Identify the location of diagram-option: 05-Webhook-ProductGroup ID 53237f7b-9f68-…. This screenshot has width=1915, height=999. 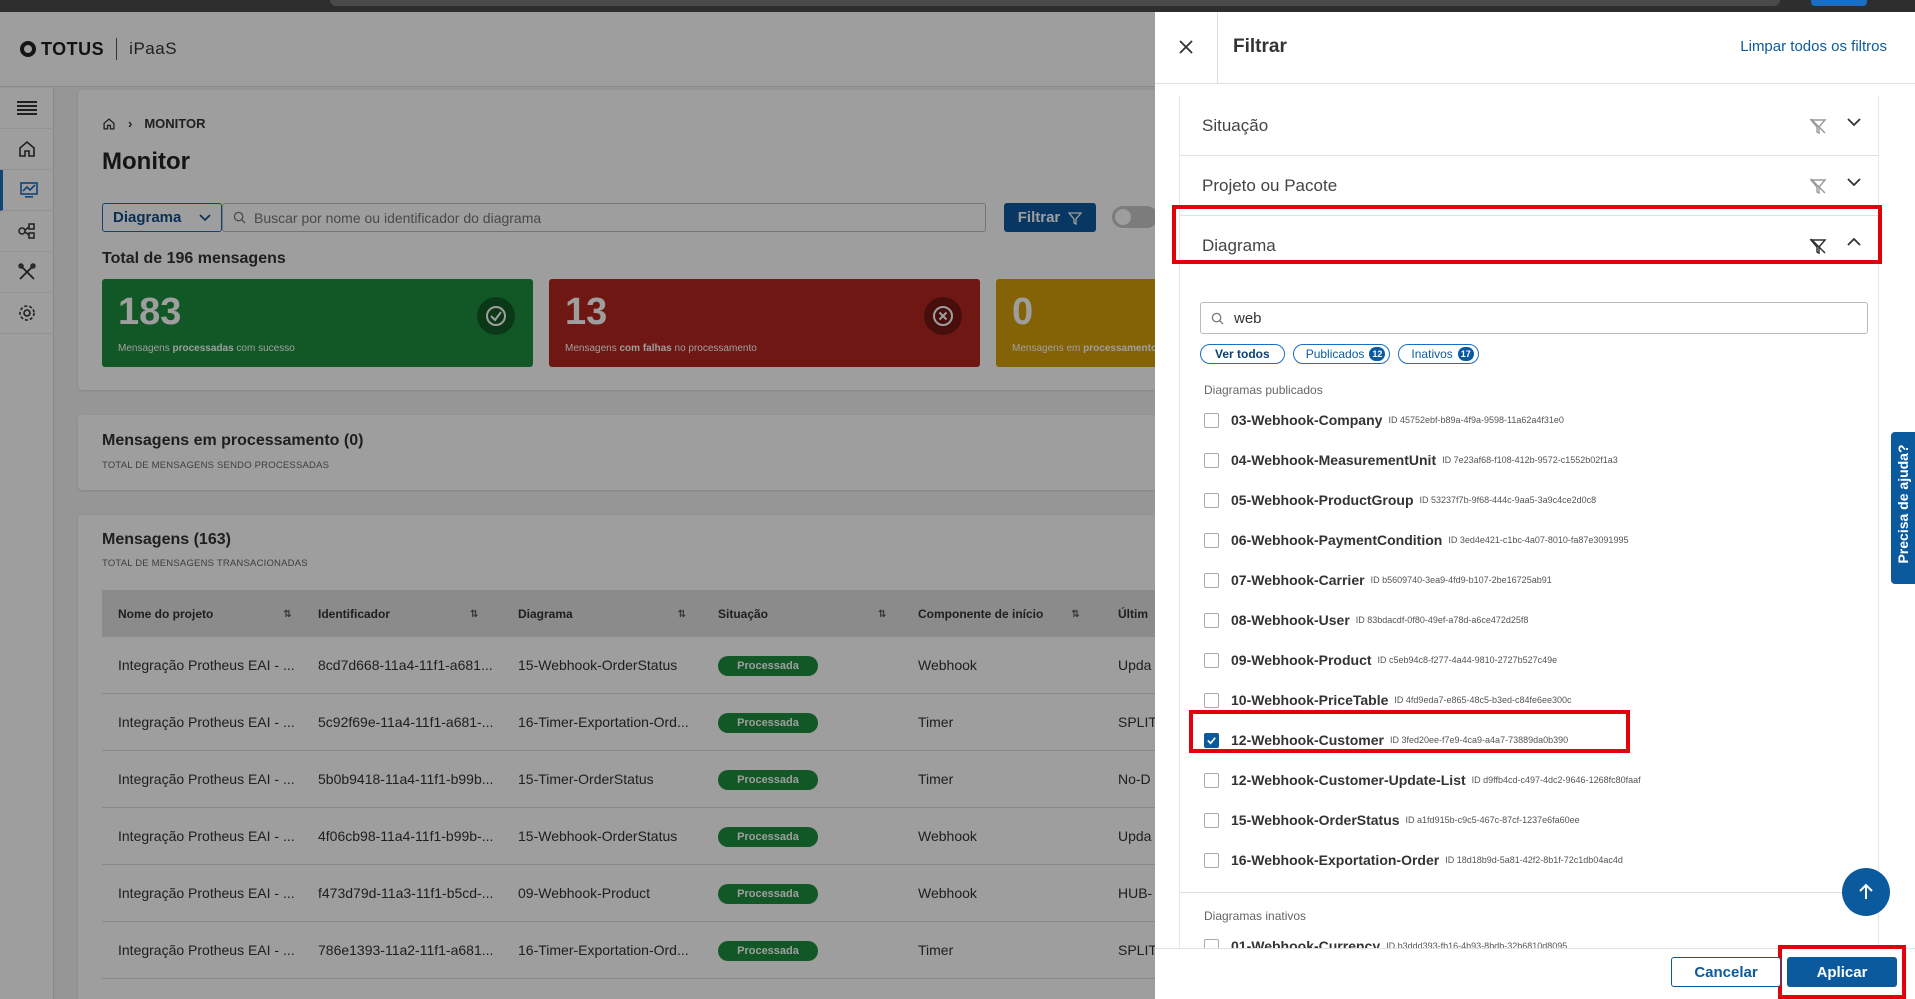
(1400, 500).